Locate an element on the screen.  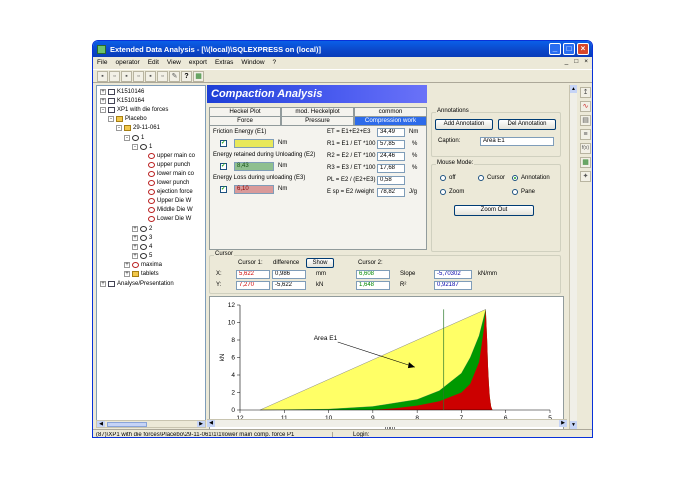
mouse-mode-cursor-radio is located at coordinates (481, 178).